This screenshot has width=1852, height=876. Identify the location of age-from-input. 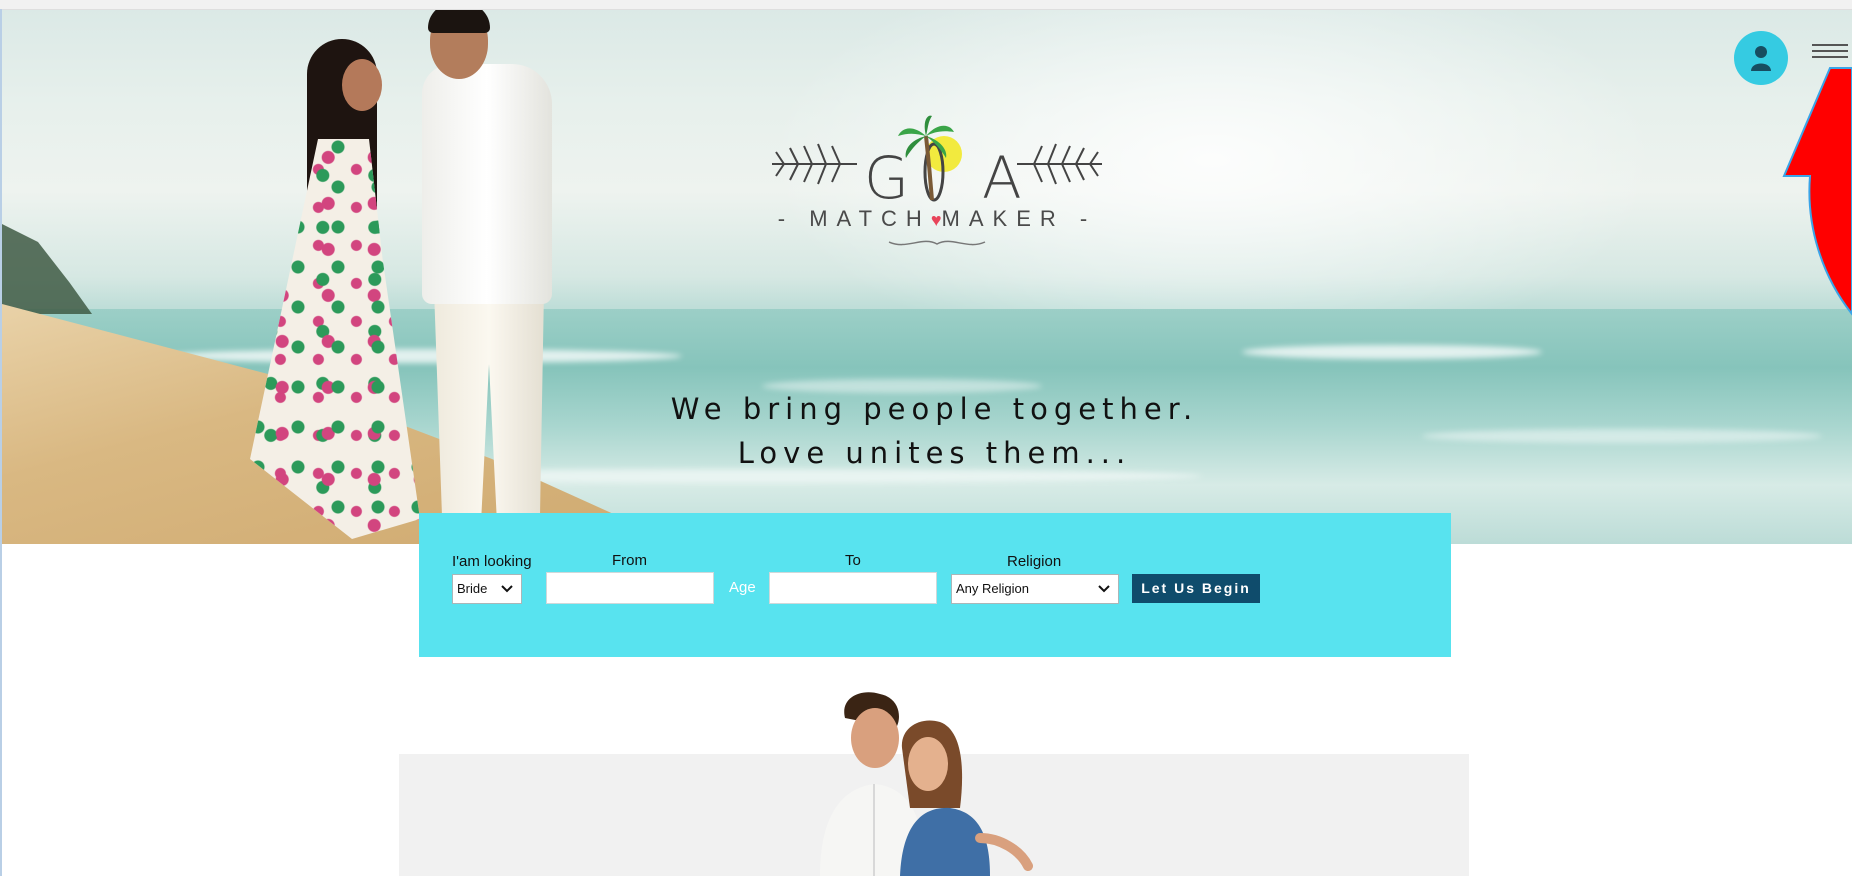
(630, 588).